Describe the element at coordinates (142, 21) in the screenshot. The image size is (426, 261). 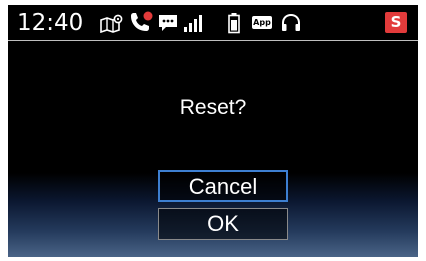
I see `missed-call-icon` at that location.